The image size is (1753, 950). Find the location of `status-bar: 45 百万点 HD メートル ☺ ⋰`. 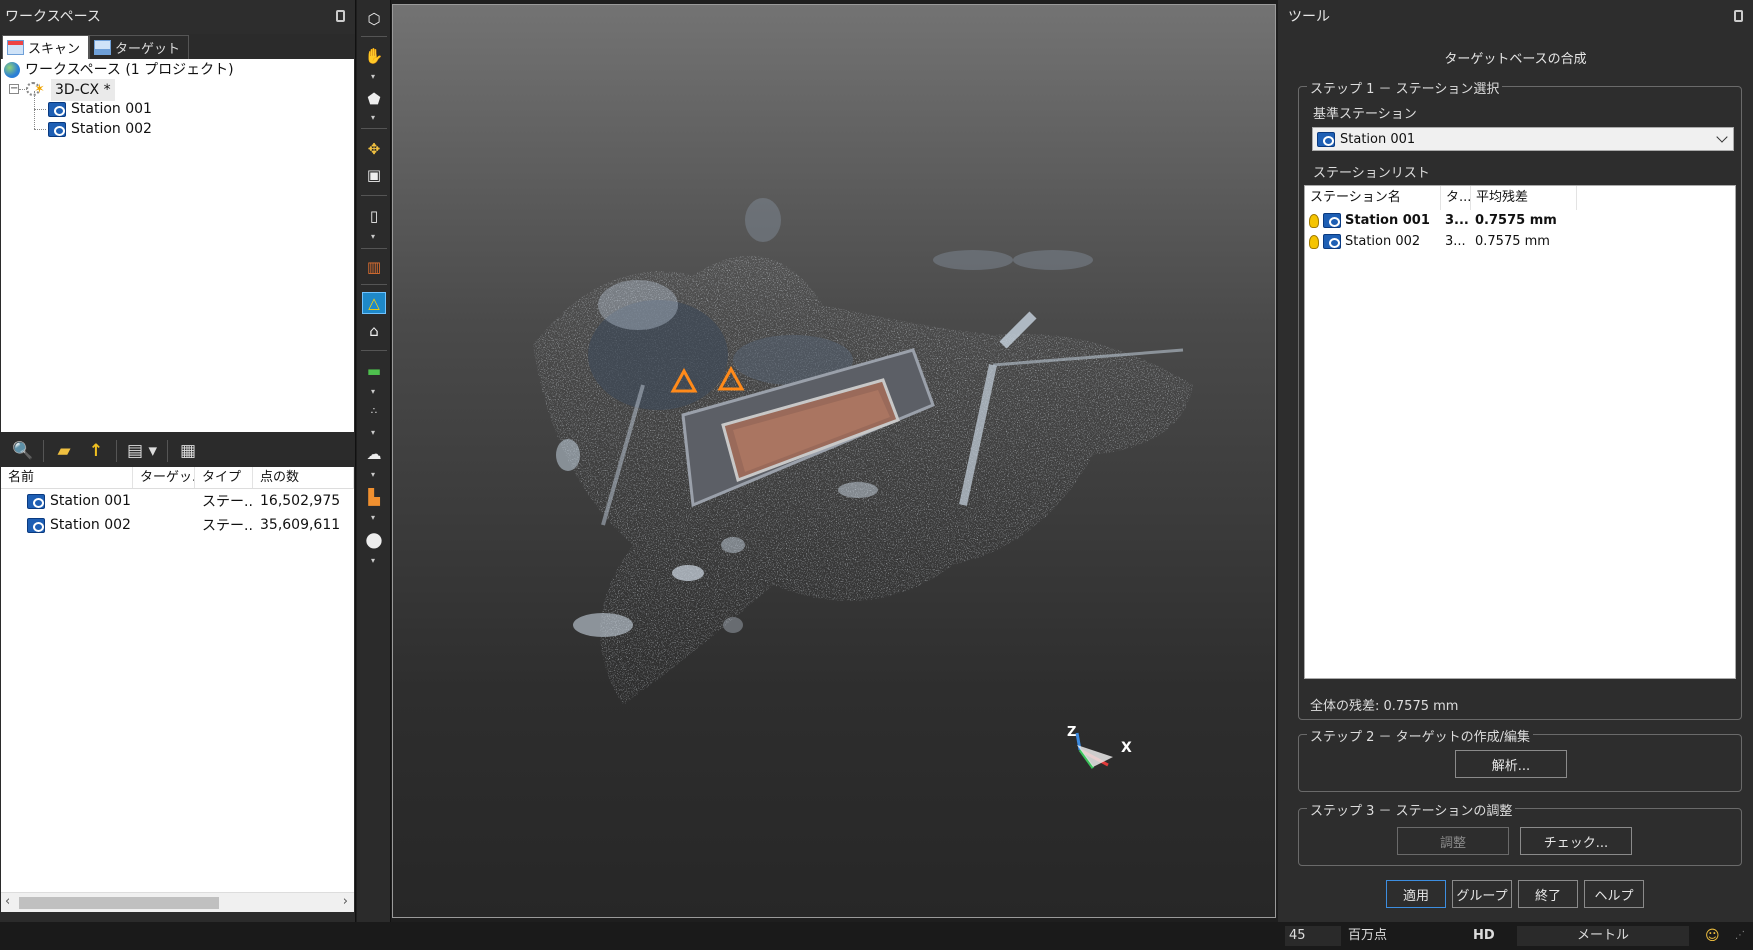

status-bar: 45 百万点 HD メートル ☺ ⋰ is located at coordinates (876, 936).